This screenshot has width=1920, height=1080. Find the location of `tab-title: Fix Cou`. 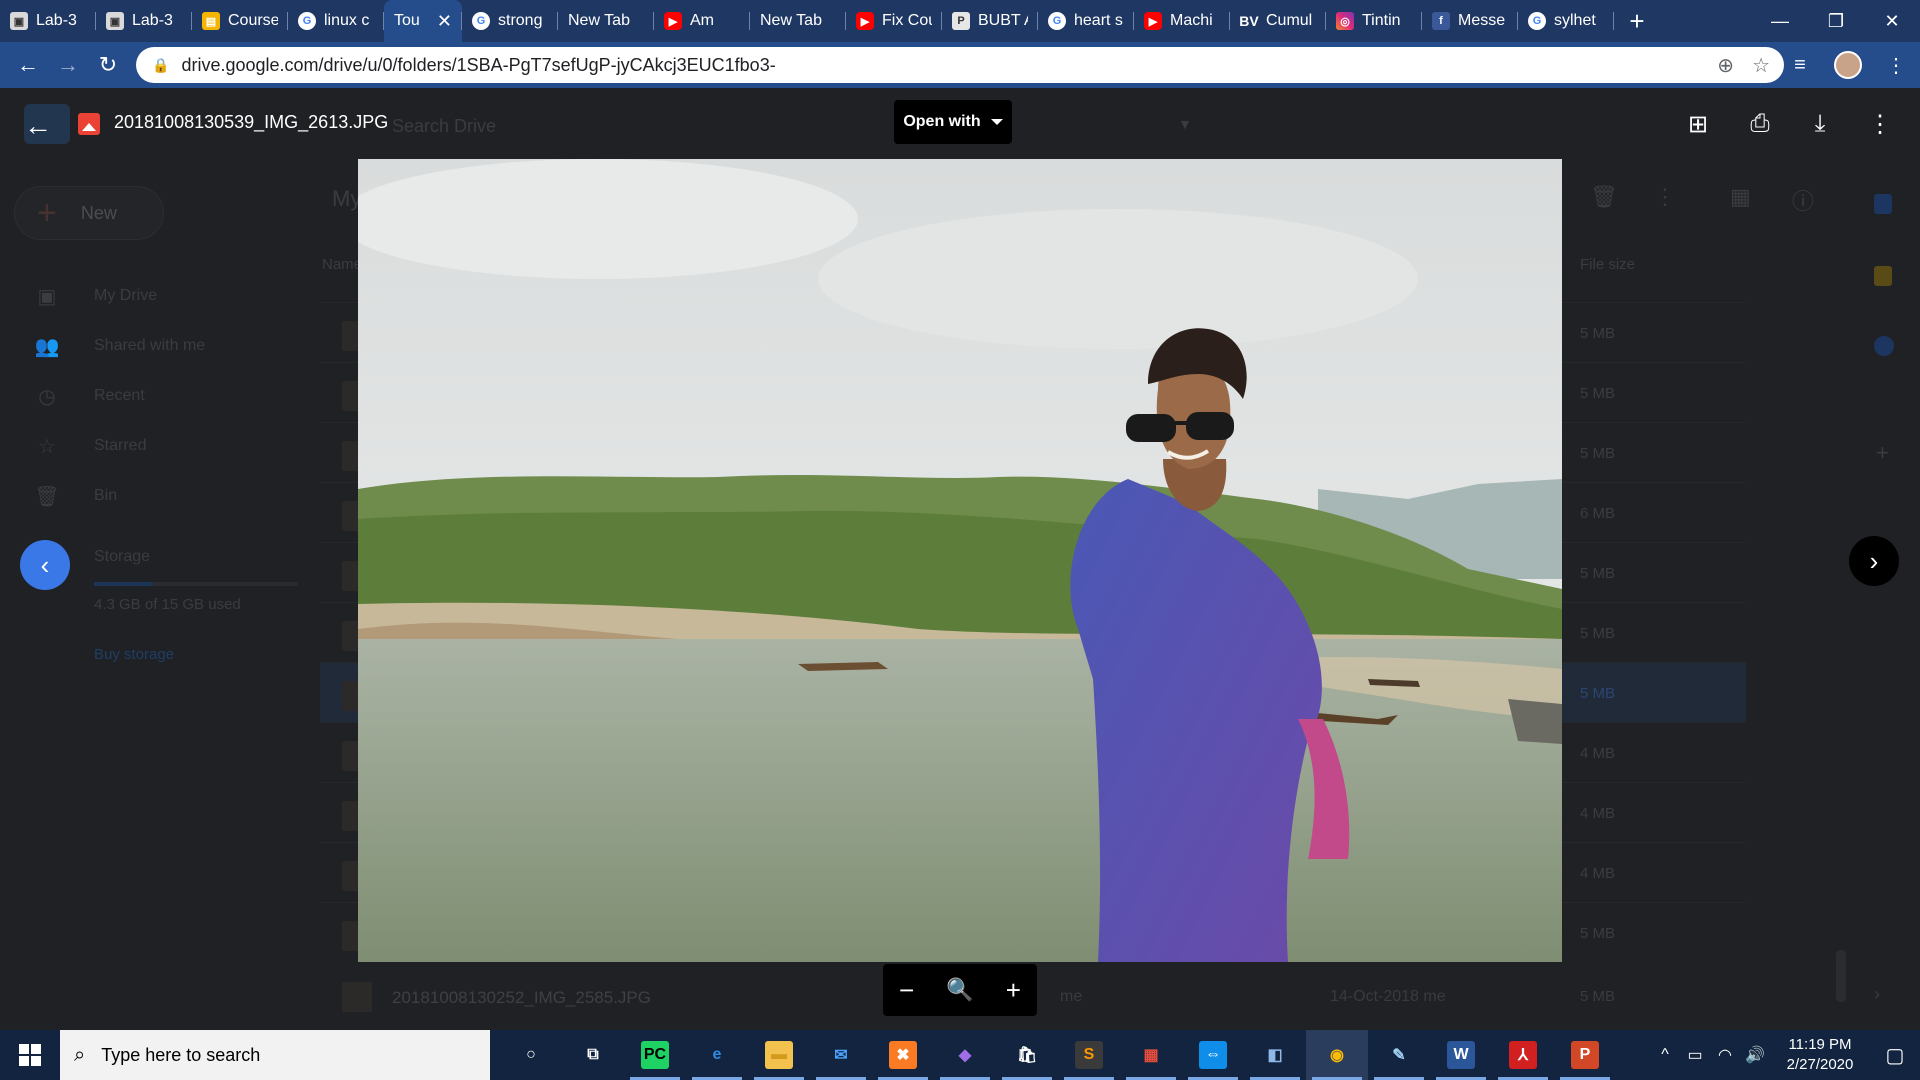

tab-title: Fix Cou is located at coordinates (907, 20).